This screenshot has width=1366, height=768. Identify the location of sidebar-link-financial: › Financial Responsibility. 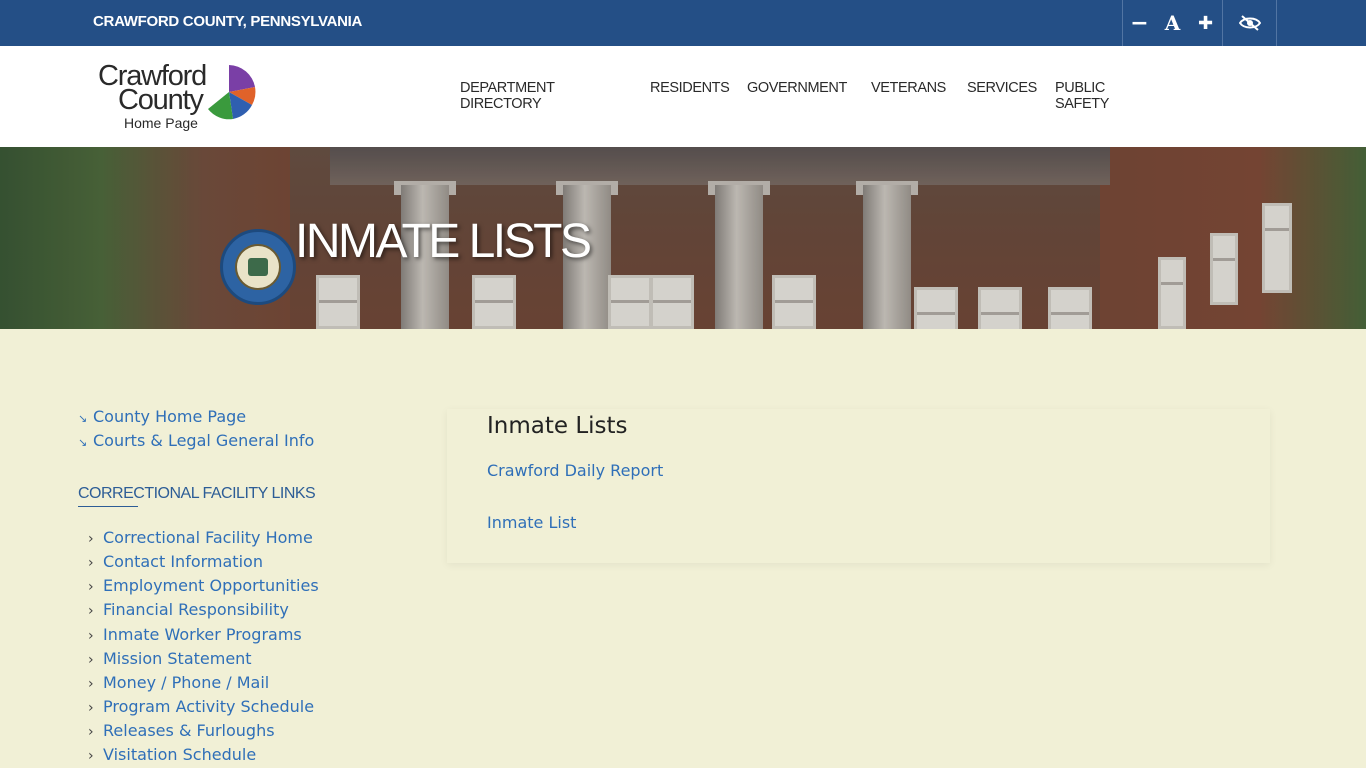
(188, 609).